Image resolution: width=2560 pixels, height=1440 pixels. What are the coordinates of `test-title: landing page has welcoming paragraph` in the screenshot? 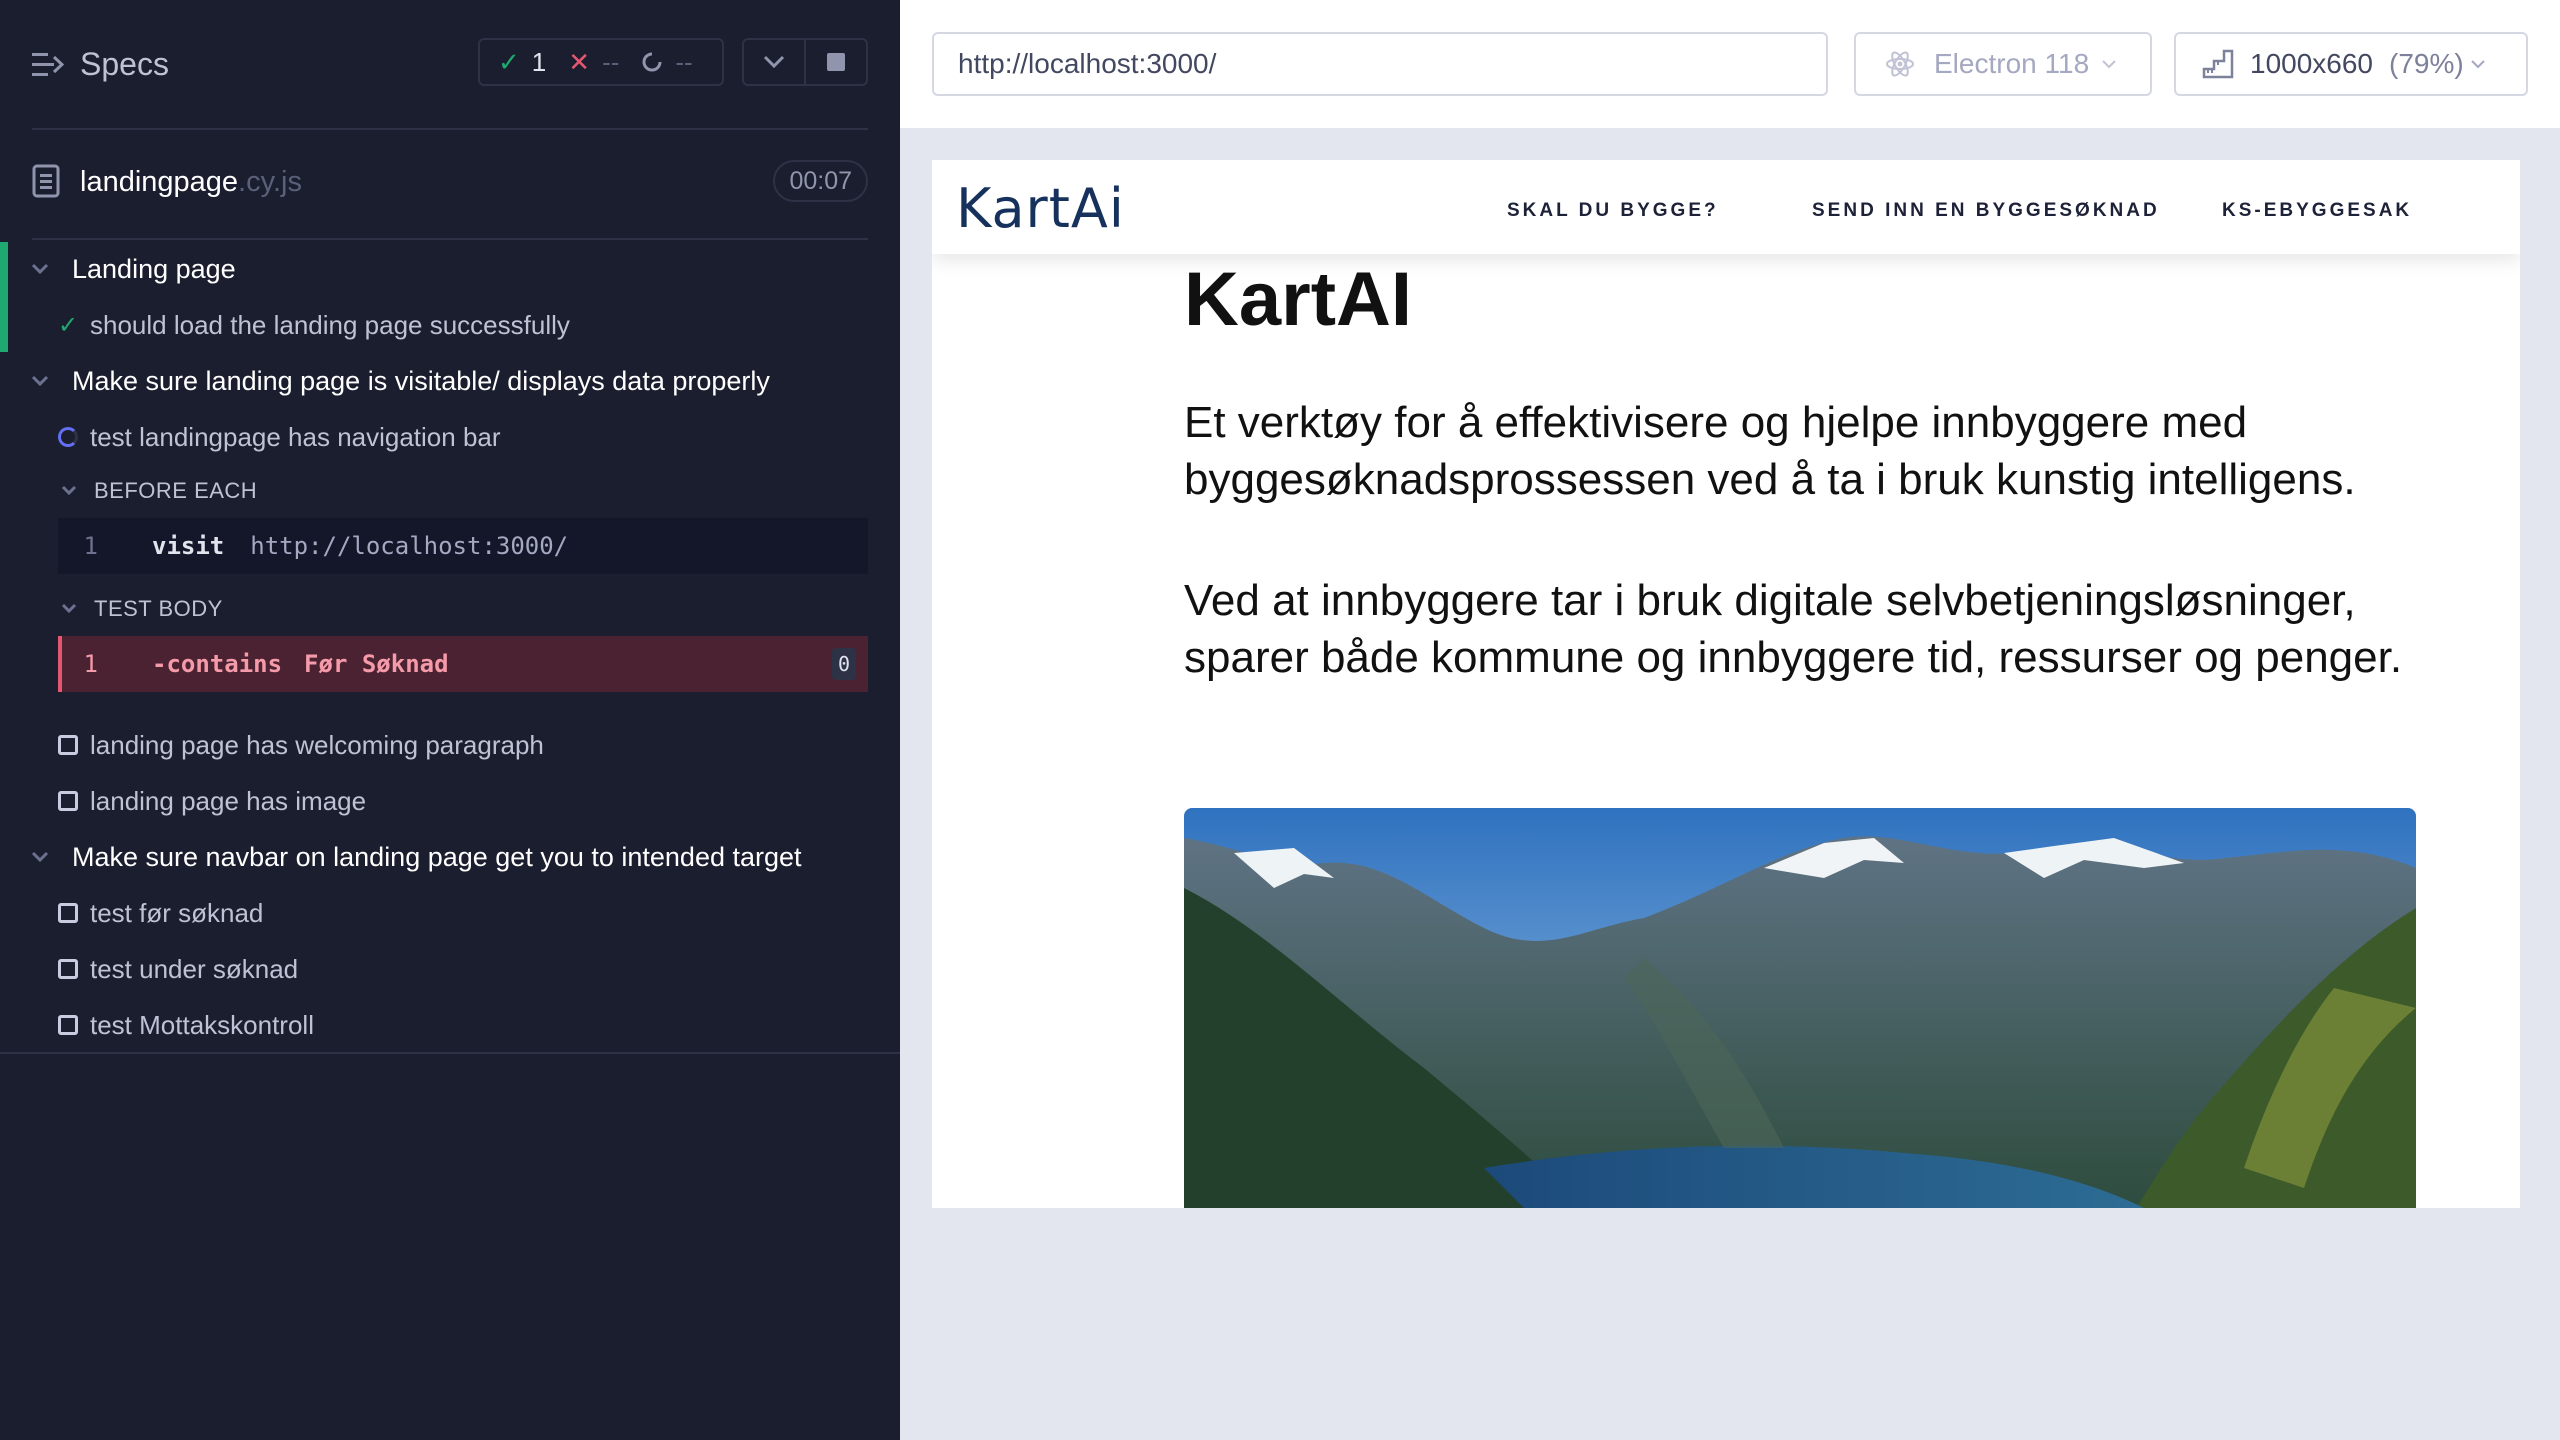 It's located at (317, 744).